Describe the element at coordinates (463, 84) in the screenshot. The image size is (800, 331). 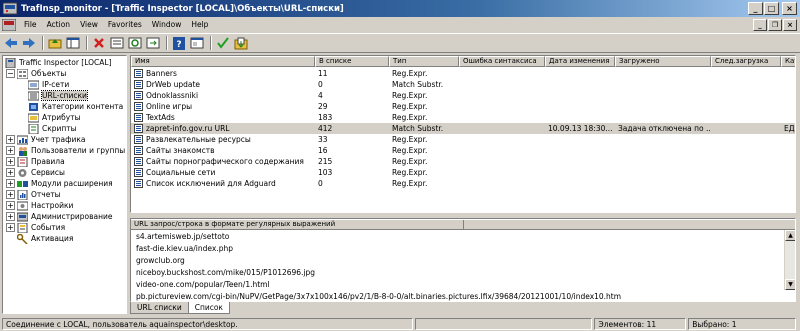
I see `table-row: DrWeb update 0 Match Substr.` at that location.